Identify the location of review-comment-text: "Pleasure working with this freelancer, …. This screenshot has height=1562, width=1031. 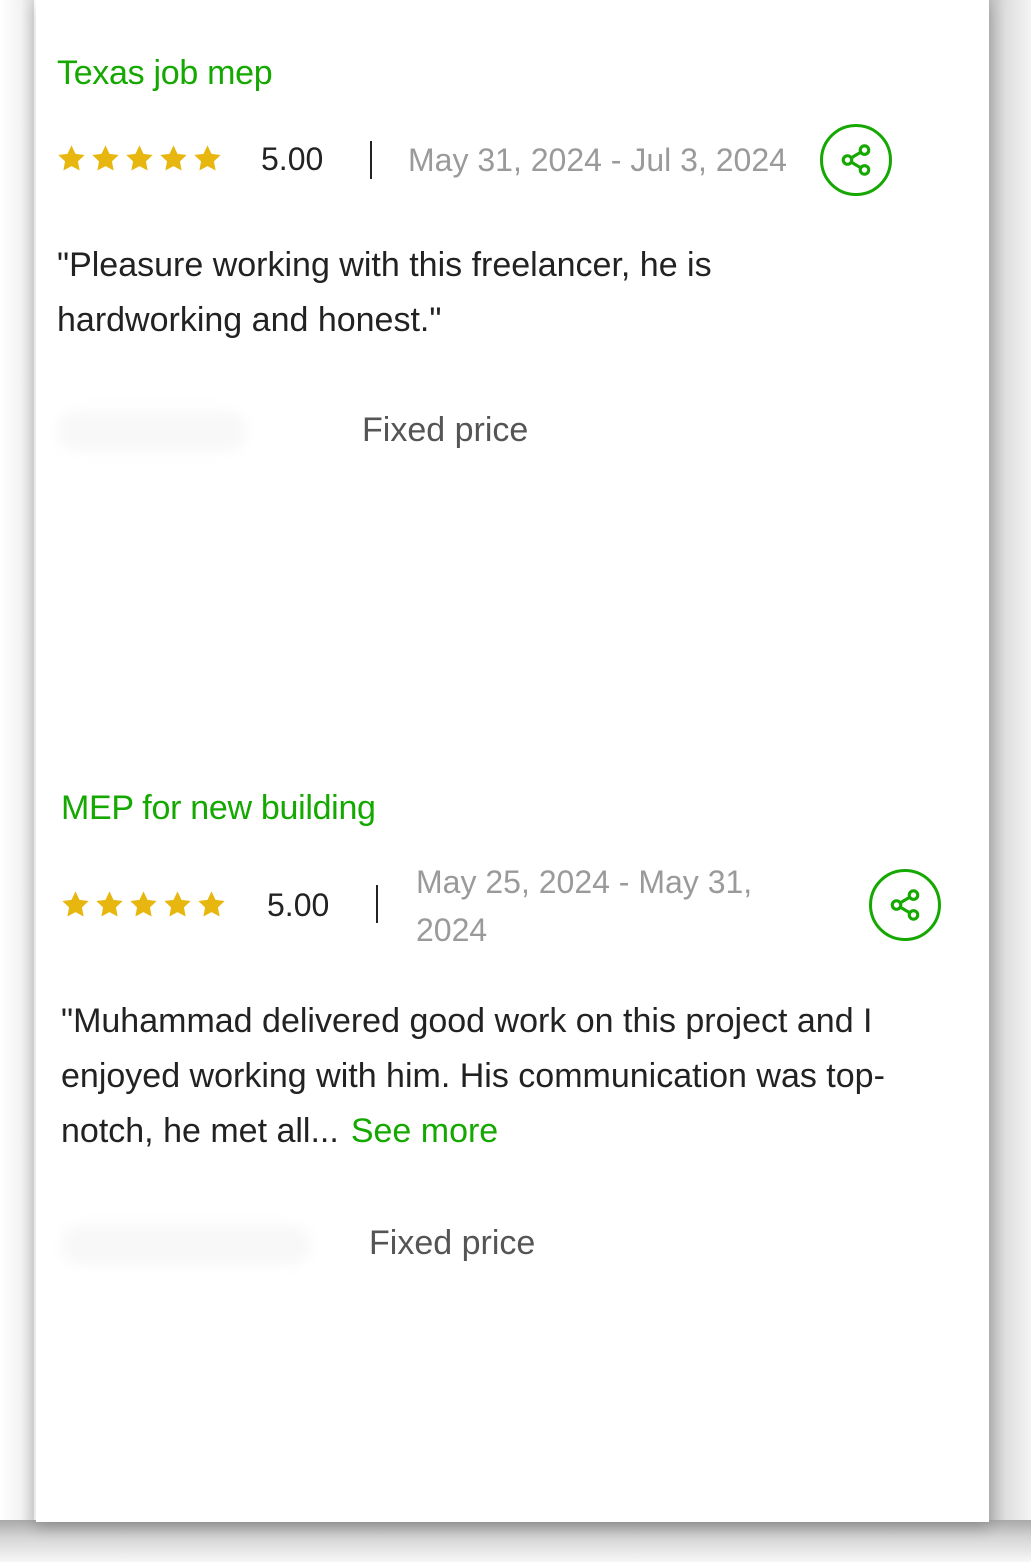
(384, 292).